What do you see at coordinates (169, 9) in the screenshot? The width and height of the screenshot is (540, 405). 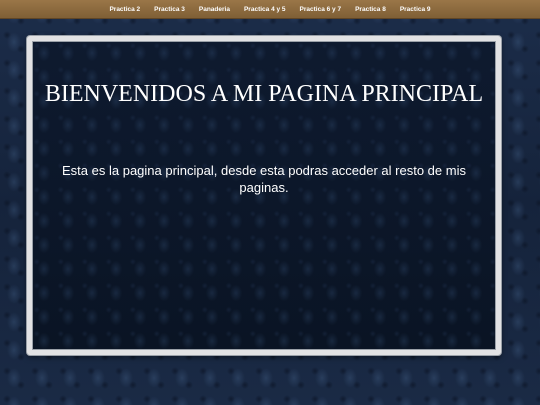 I see `nav-link-practica-3: Practica 3` at bounding box center [169, 9].